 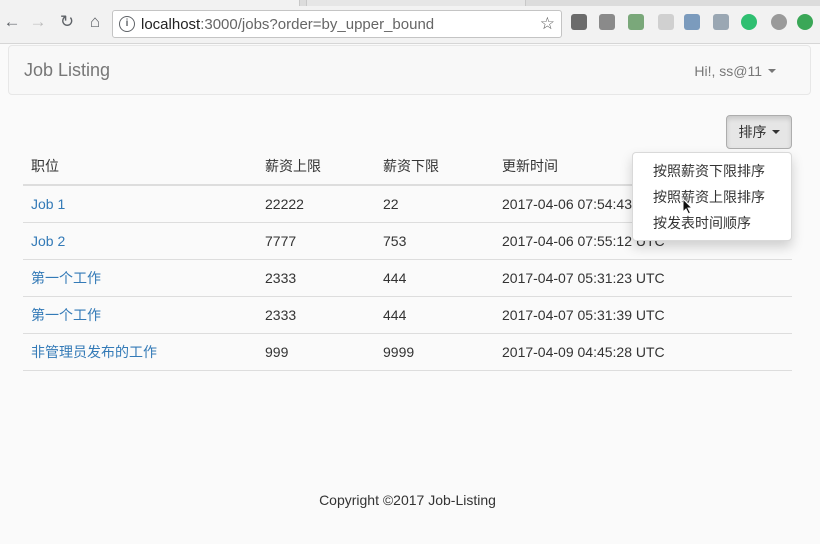 I want to click on table-row: 第一个工作 2333 444 2017-04-07 05:31:23 UTC, so click(x=407, y=278).